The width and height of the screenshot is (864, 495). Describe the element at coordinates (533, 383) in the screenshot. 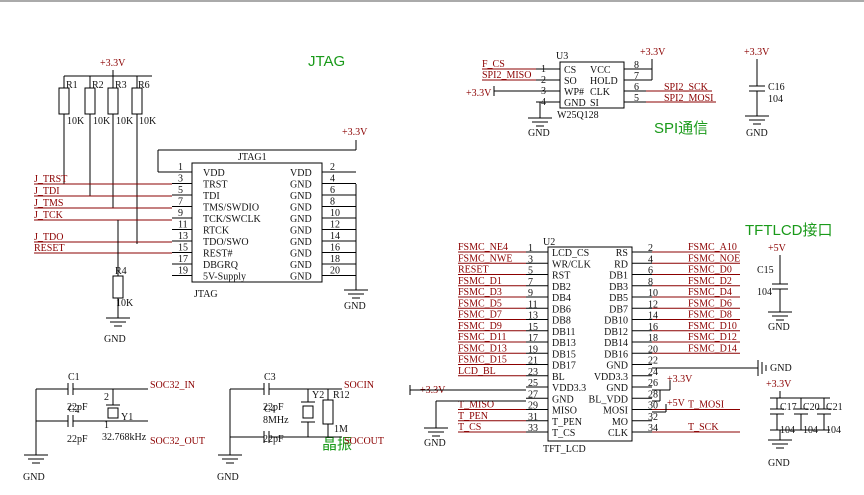

I see `tft-pin-number: 25` at that location.